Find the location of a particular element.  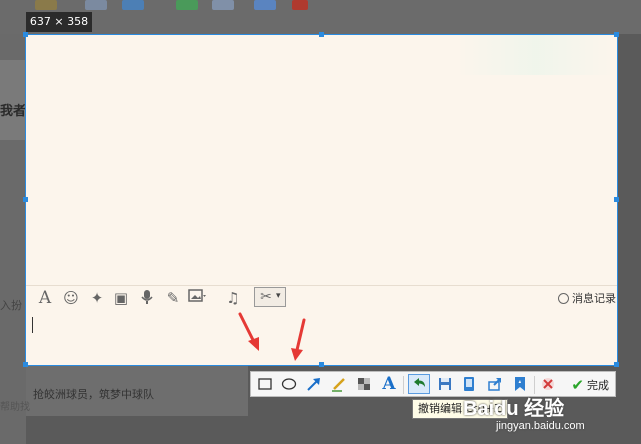

magic-icon: ✦ is located at coordinates (97, 298).